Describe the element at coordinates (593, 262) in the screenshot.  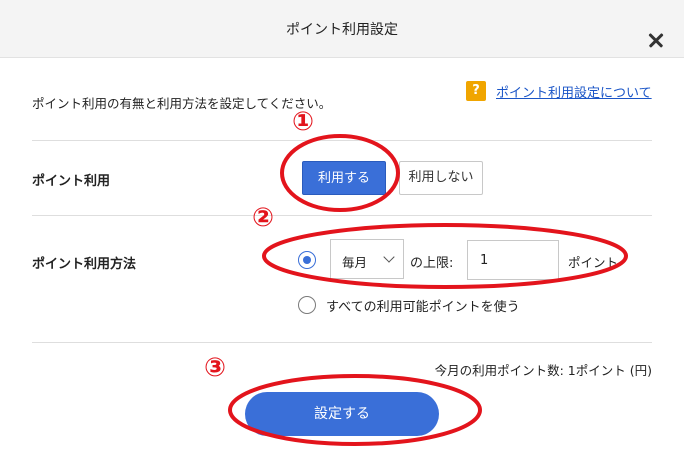
I see `limit-unit: ポイント` at that location.